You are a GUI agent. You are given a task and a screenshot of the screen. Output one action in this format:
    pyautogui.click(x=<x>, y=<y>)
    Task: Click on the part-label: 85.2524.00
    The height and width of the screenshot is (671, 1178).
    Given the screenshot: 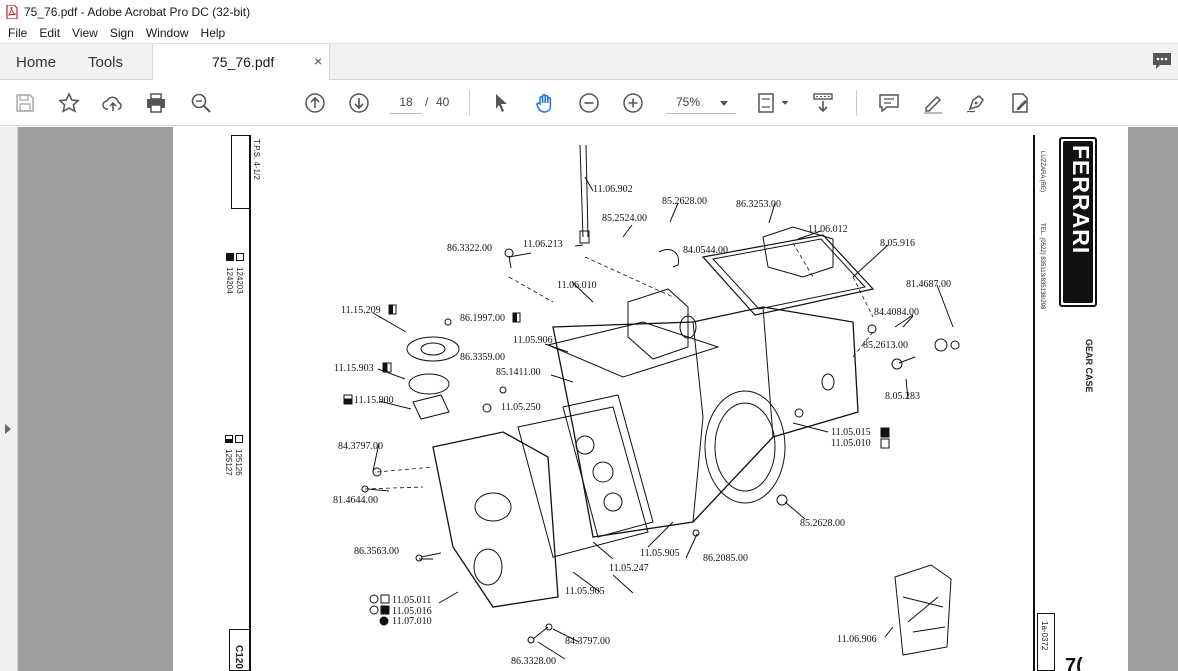 What is the action you would take?
    pyautogui.click(x=624, y=218)
    